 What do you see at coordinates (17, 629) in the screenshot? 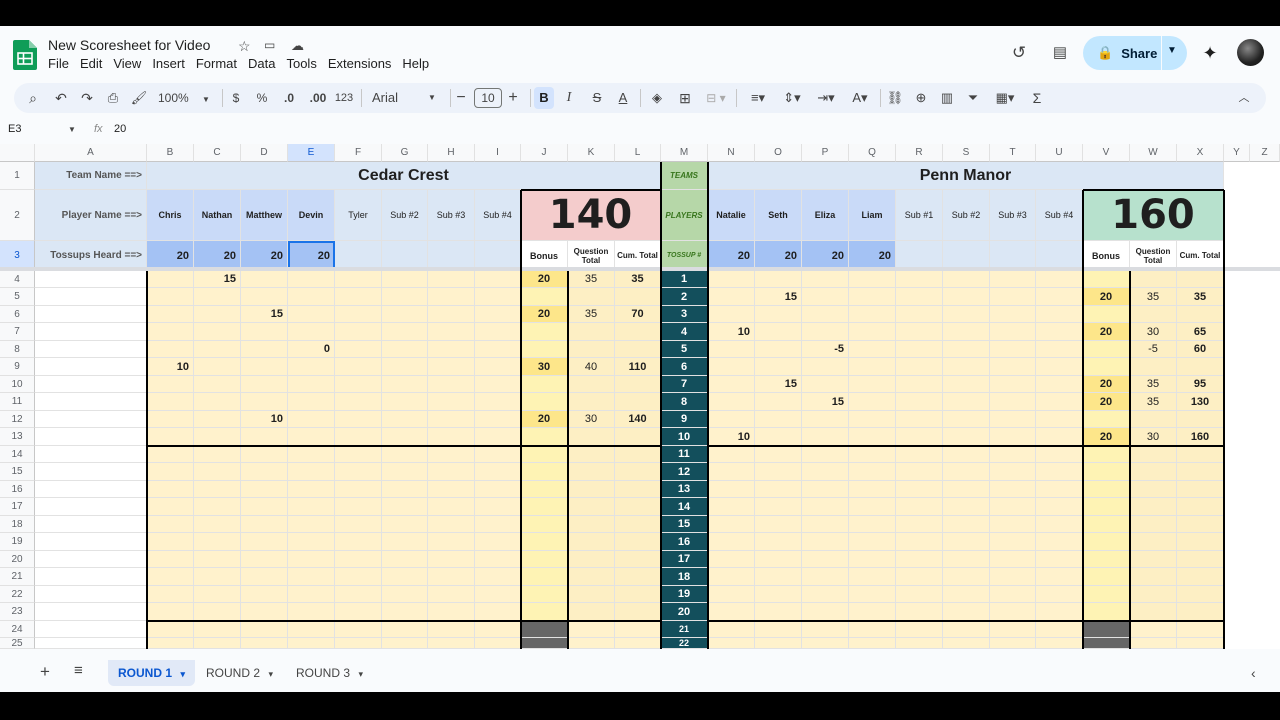
I see `row-header-24: 24` at bounding box center [17, 629].